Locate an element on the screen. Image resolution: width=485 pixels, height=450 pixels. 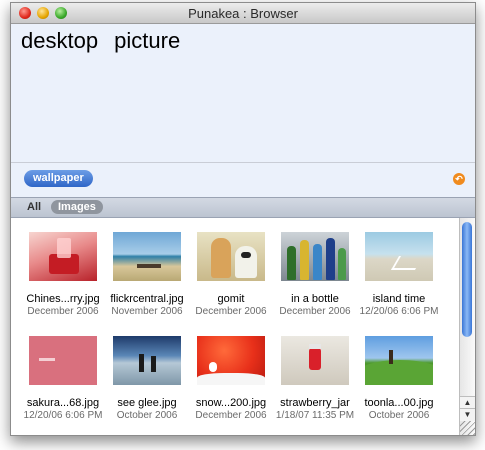
result-item: flickrcentral.jpg November 2006 is located at coordinates (147, 274).